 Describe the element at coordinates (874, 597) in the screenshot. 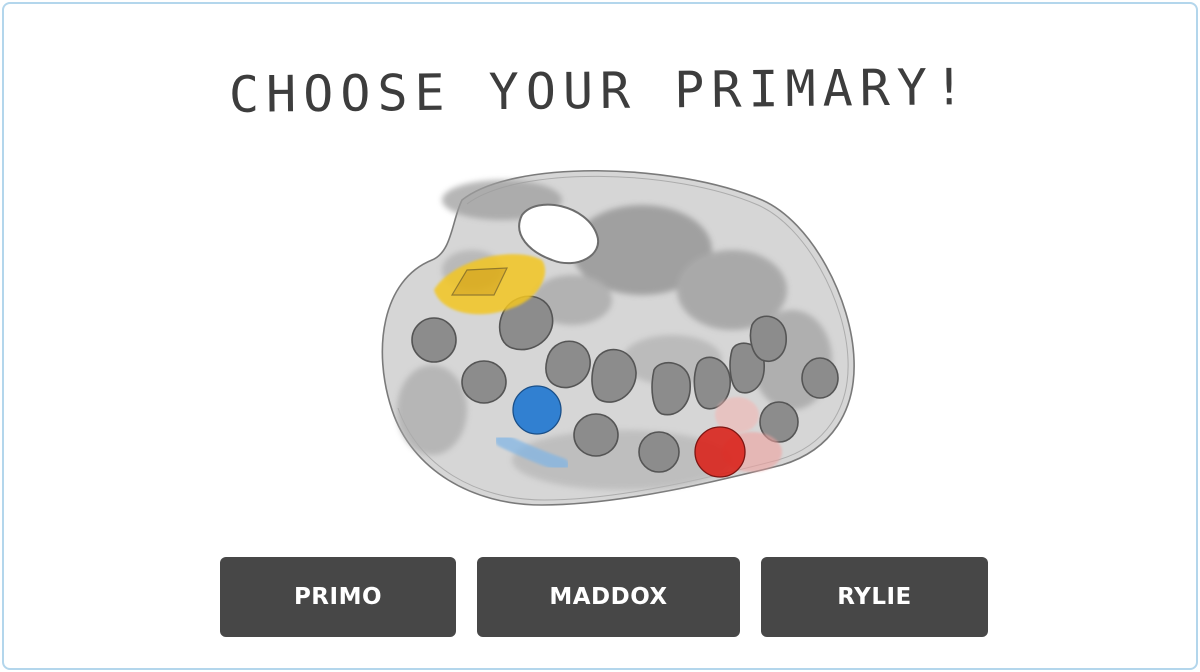

I see `choose-rylie-button: RYLIE` at that location.